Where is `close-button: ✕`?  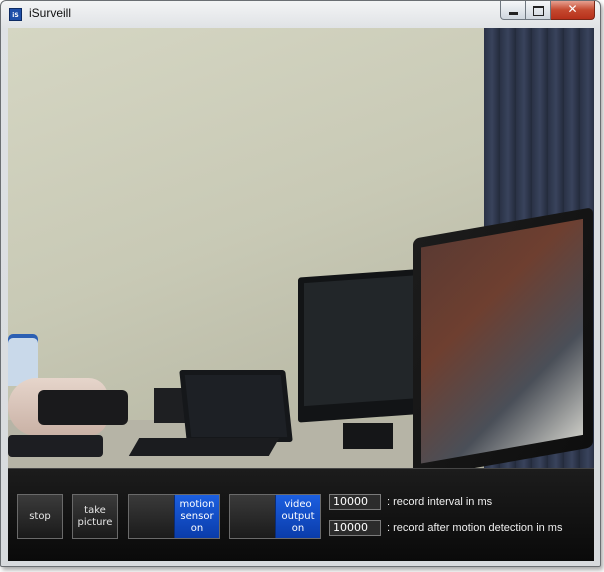 close-button: ✕ is located at coordinates (573, 10).